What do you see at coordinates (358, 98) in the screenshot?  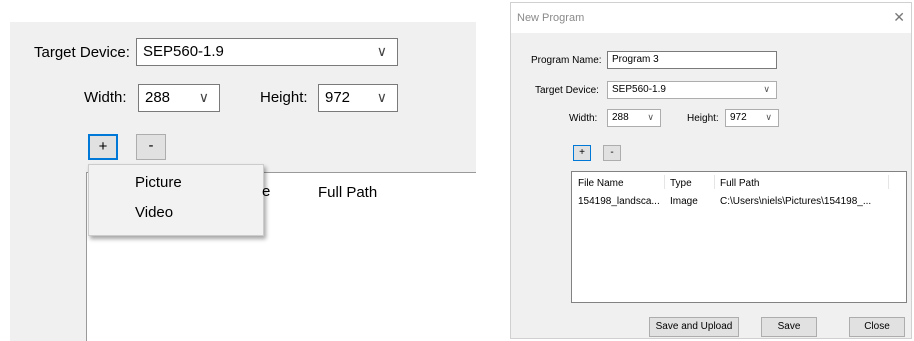 I see `zoom-height-select: 972 ∨` at bounding box center [358, 98].